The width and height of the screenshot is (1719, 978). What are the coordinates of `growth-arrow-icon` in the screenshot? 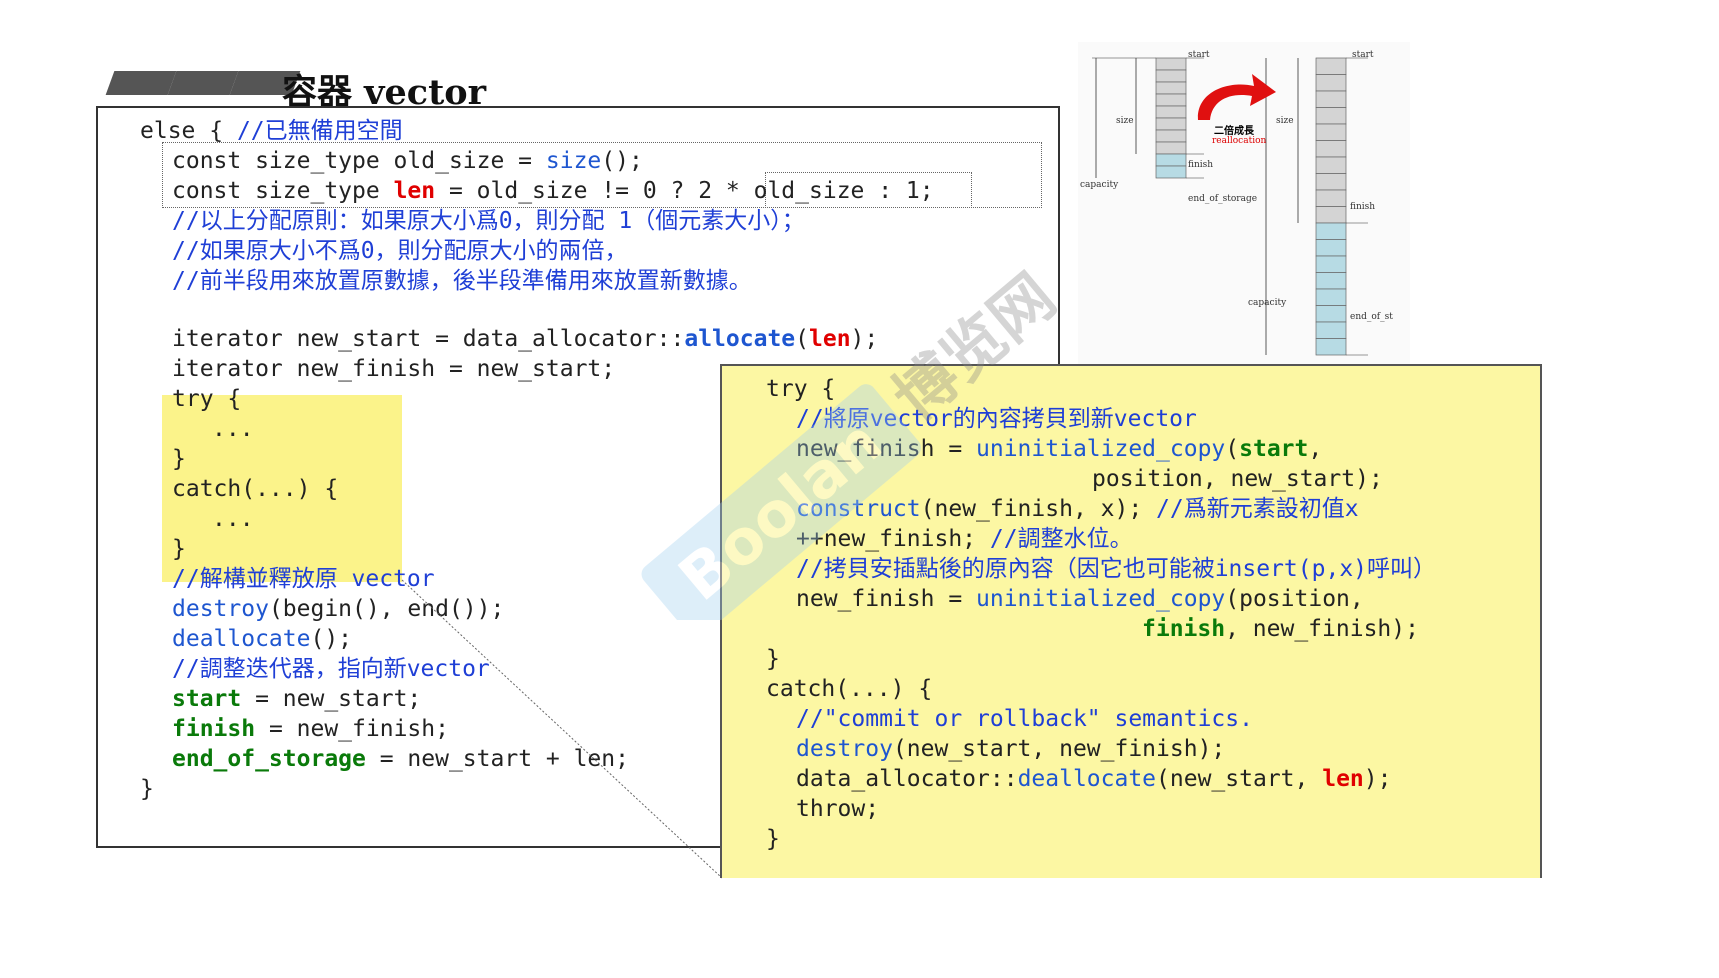 It's located at (1236, 97).